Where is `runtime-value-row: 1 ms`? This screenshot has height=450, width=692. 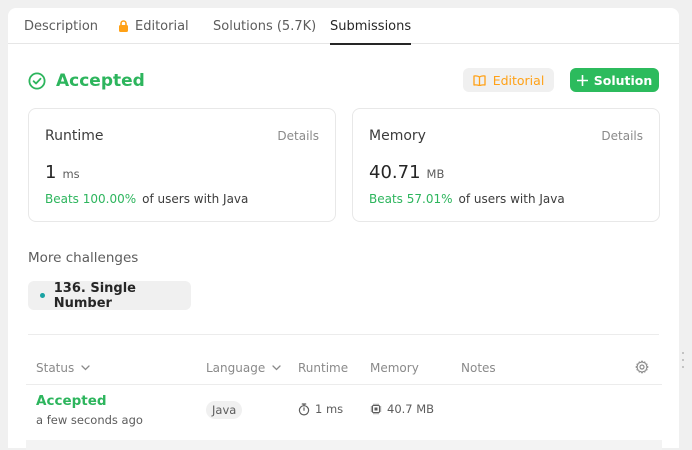 runtime-value-row: 1 ms is located at coordinates (62, 172).